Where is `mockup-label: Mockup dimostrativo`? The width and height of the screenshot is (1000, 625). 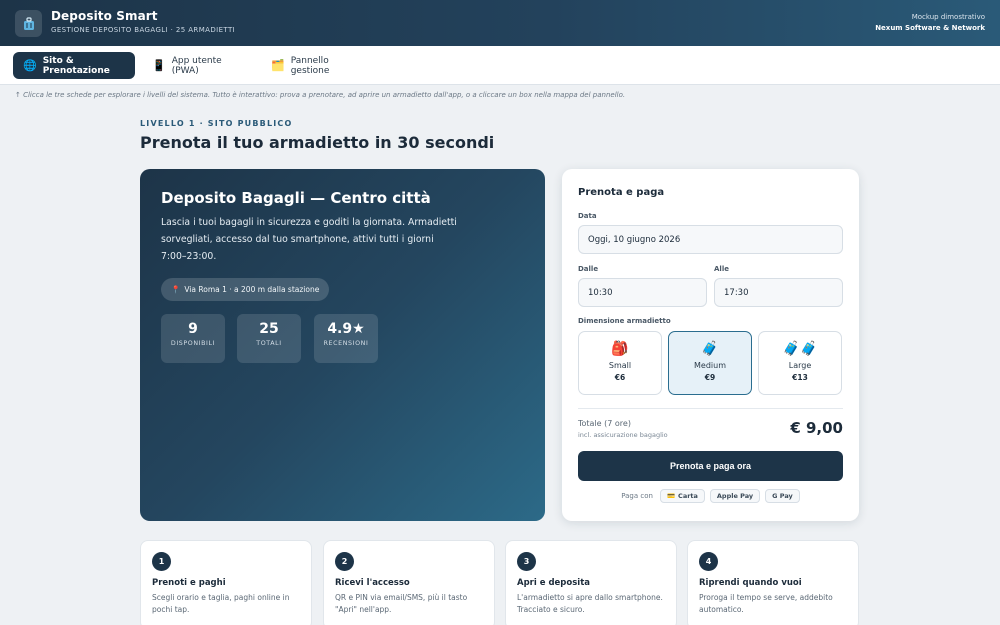 mockup-label: Mockup dimostrativo is located at coordinates (948, 17).